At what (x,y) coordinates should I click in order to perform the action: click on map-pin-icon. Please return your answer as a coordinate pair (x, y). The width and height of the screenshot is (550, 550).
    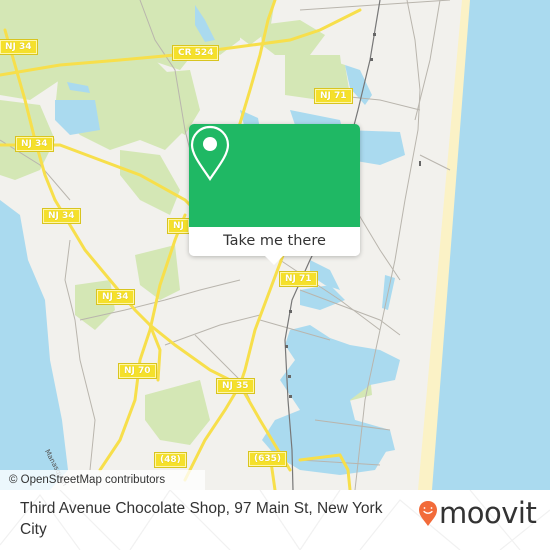
    Looking at the image, I should click on (210, 153).